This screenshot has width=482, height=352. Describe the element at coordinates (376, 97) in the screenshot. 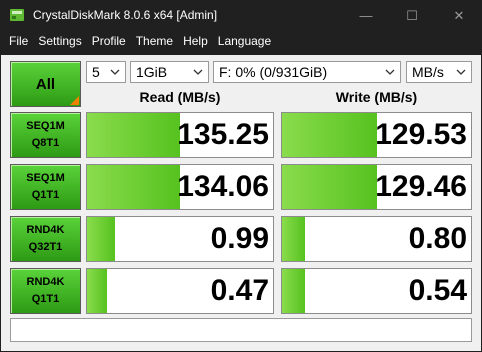

I see `write-column-header: Write (MB/s)` at that location.